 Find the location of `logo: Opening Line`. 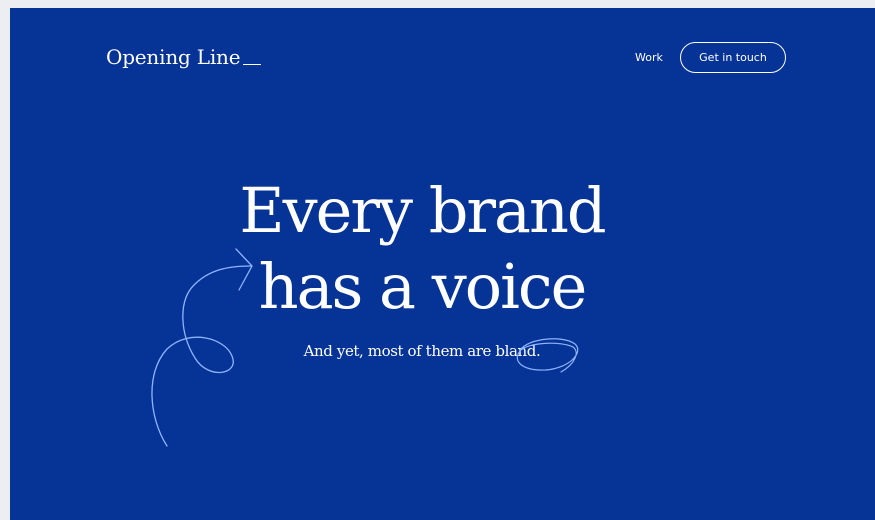

logo: Opening Line is located at coordinates (184, 57).